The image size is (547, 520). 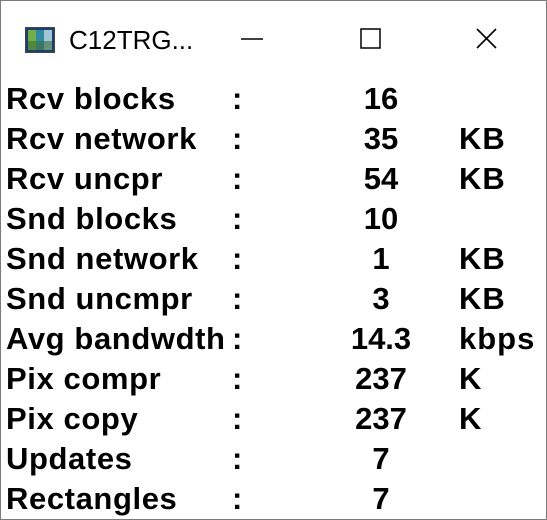 I want to click on stat-value: 35, so click(x=381, y=138).